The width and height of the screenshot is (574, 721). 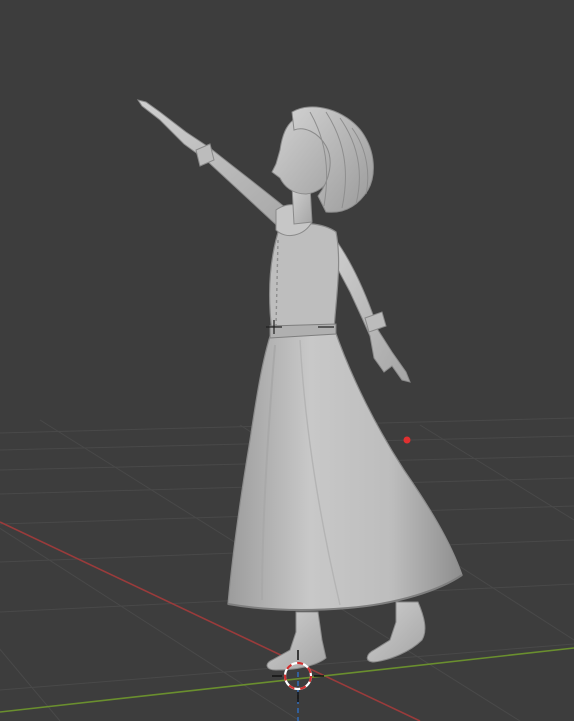 What do you see at coordinates (296, 641) in the screenshot?
I see `front-foot` at bounding box center [296, 641].